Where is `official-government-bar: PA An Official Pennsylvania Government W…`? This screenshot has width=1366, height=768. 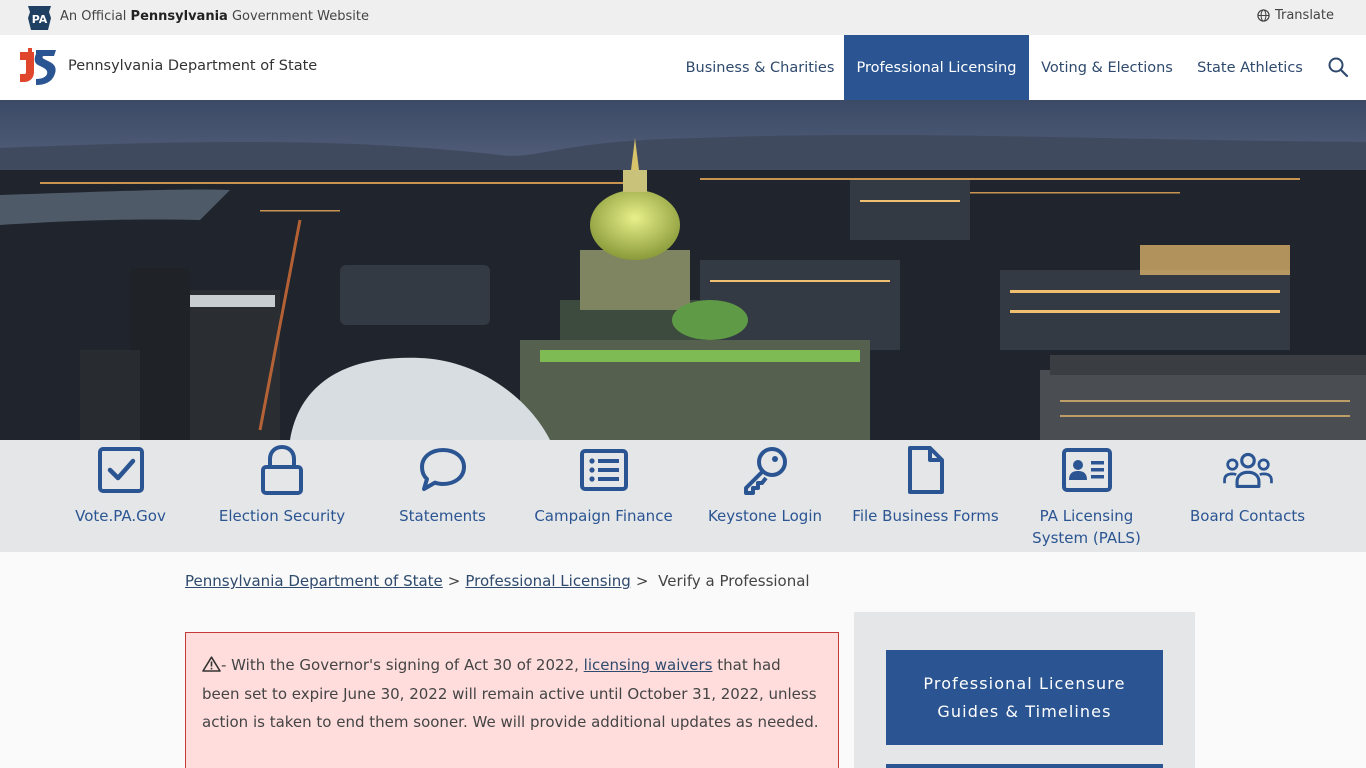 official-government-bar: PA An Official Pennsylvania Government W… is located at coordinates (683, 17).